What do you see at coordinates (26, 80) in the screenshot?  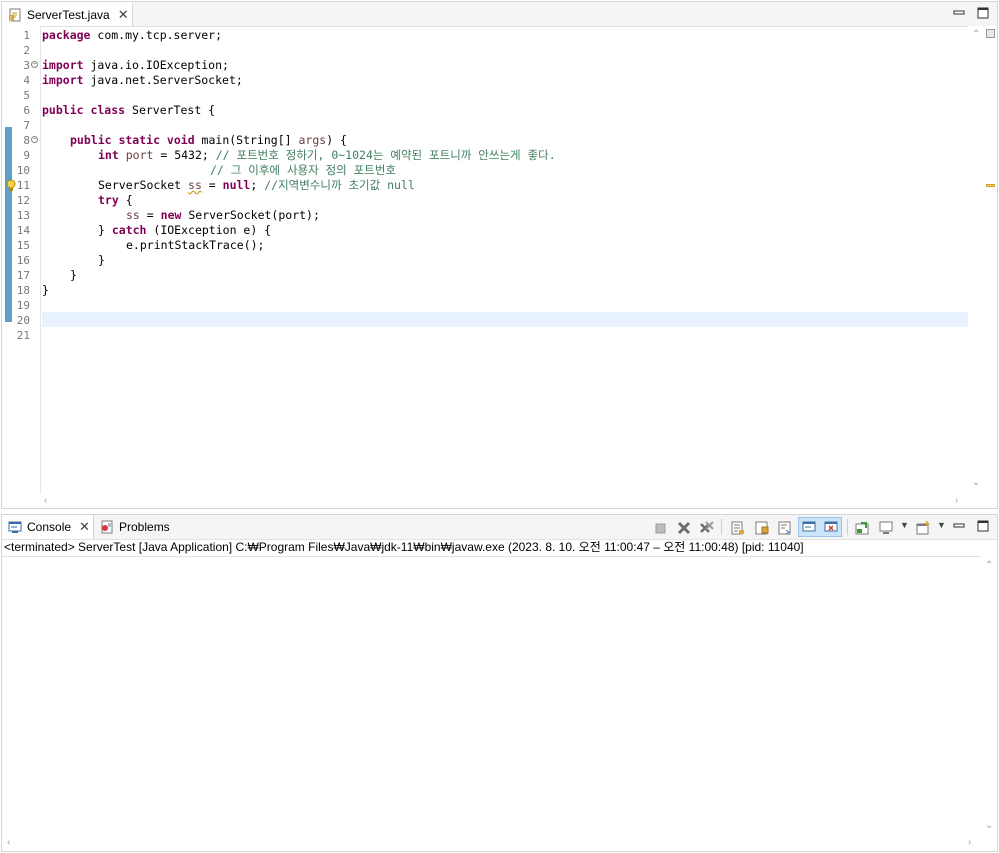 I see `line-number: 4` at bounding box center [26, 80].